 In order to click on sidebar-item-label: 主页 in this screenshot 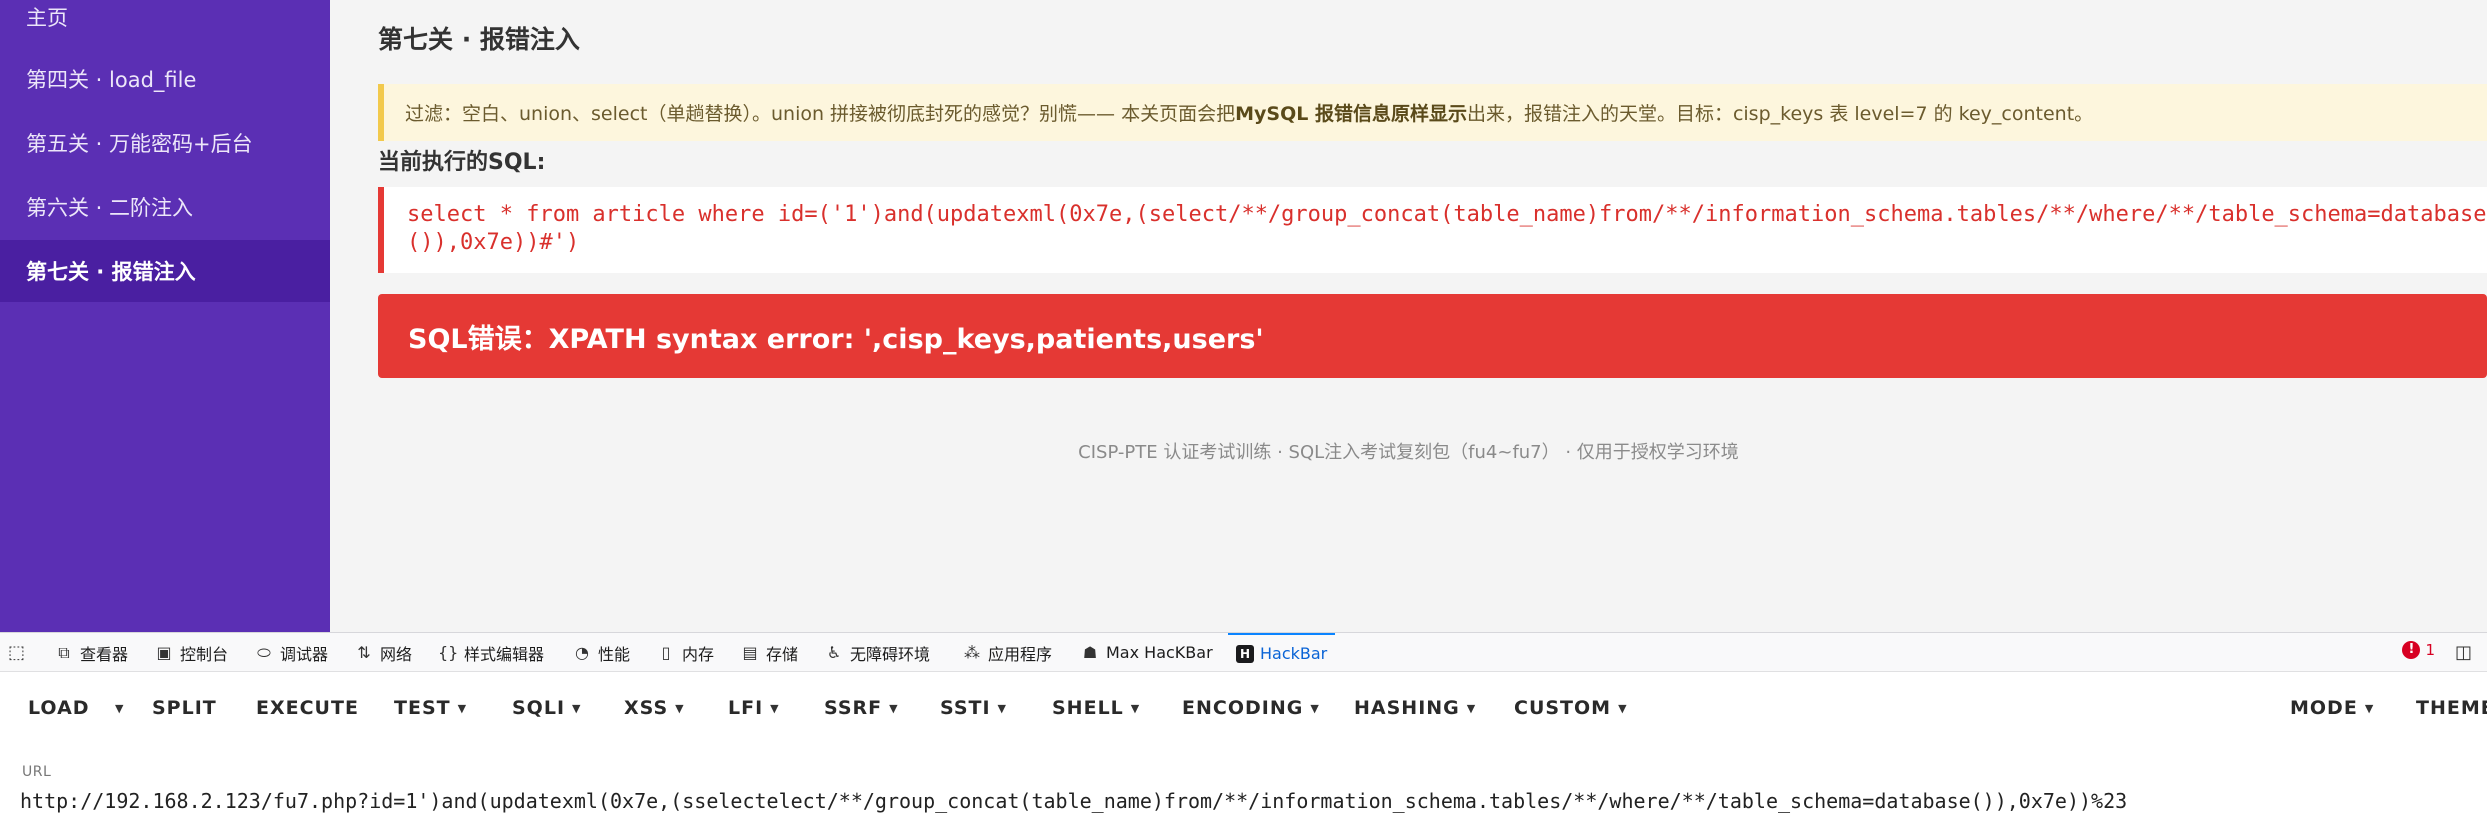, I will do `click(47, 18)`.